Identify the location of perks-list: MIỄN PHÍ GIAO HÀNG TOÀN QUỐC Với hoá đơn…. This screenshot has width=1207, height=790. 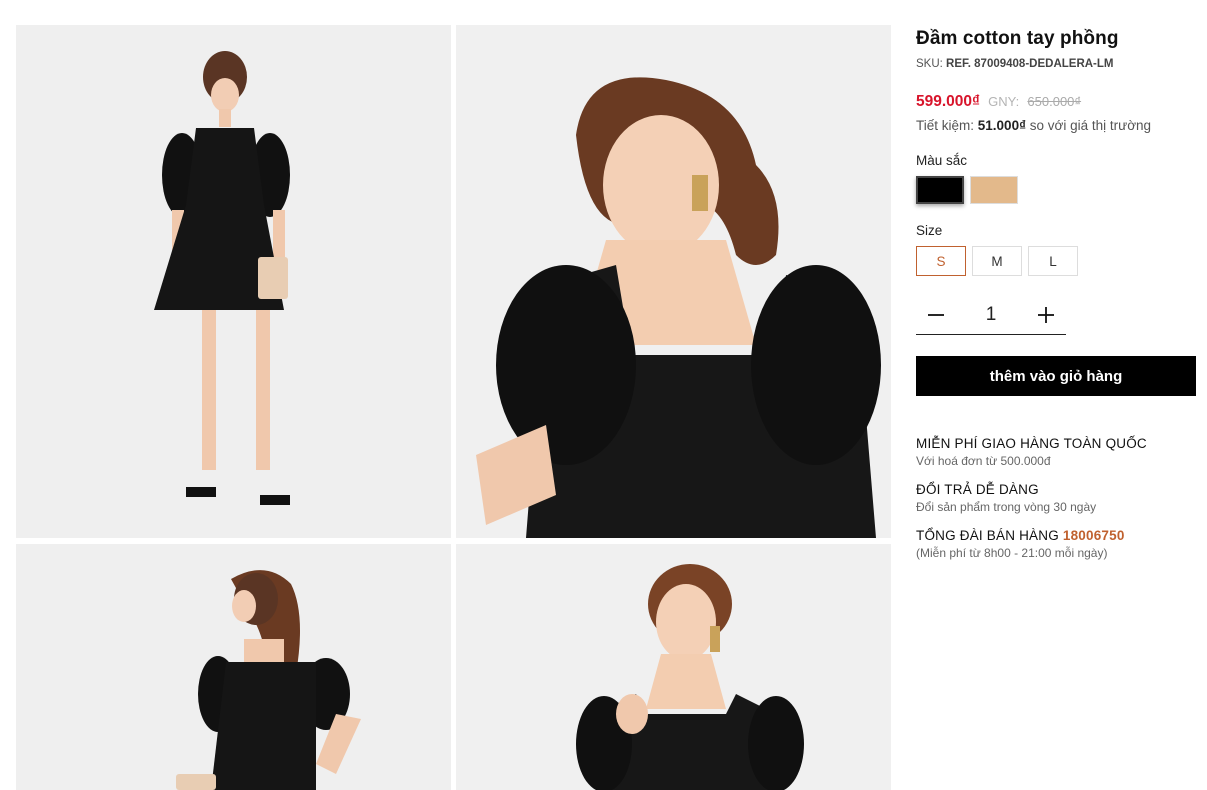
(1056, 498).